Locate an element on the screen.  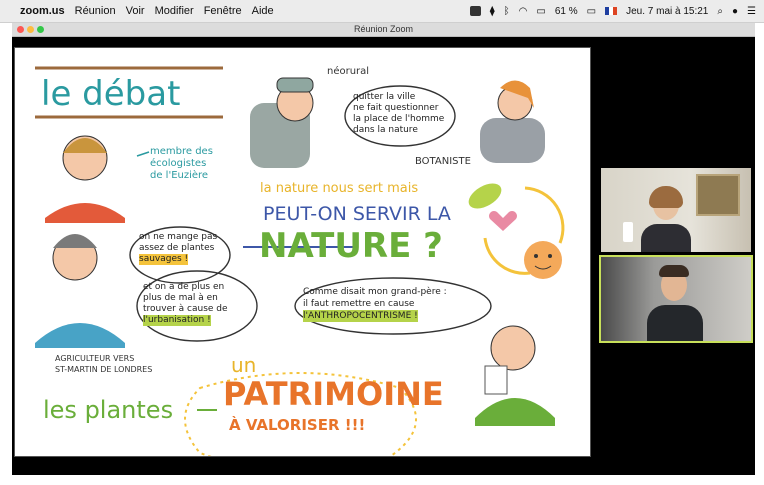
menu-aide: Aide is located at coordinates (263, 11).